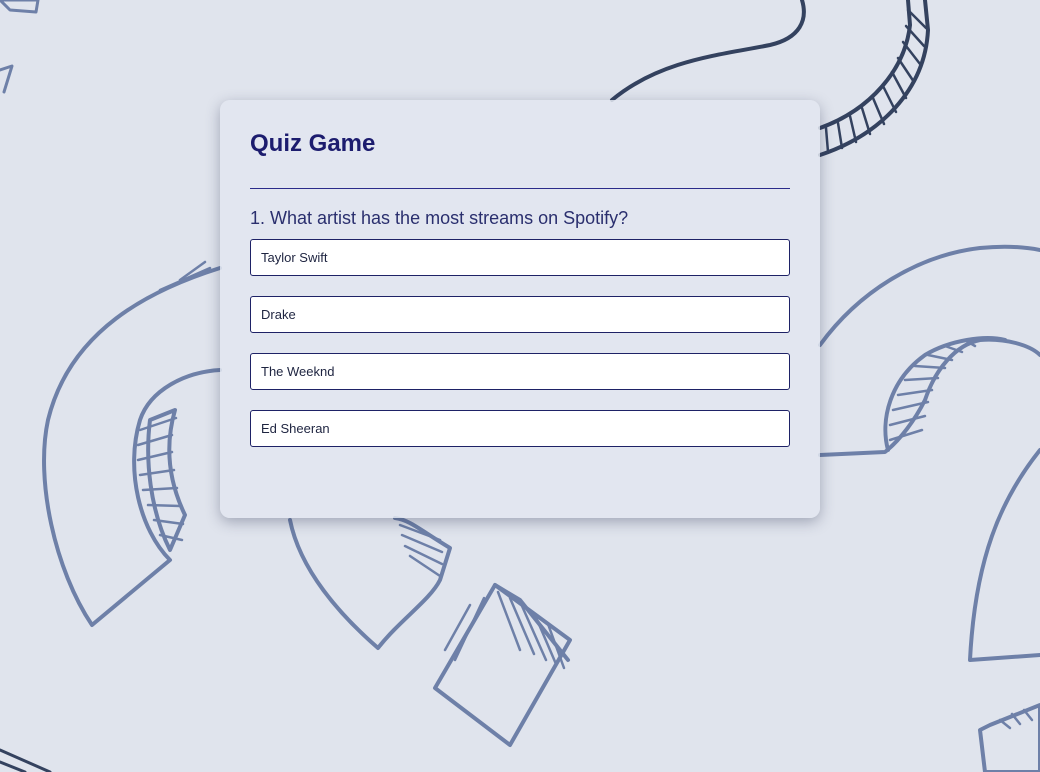  I want to click on answer-option-ed-sheeran: Ed Sheeran, so click(520, 428).